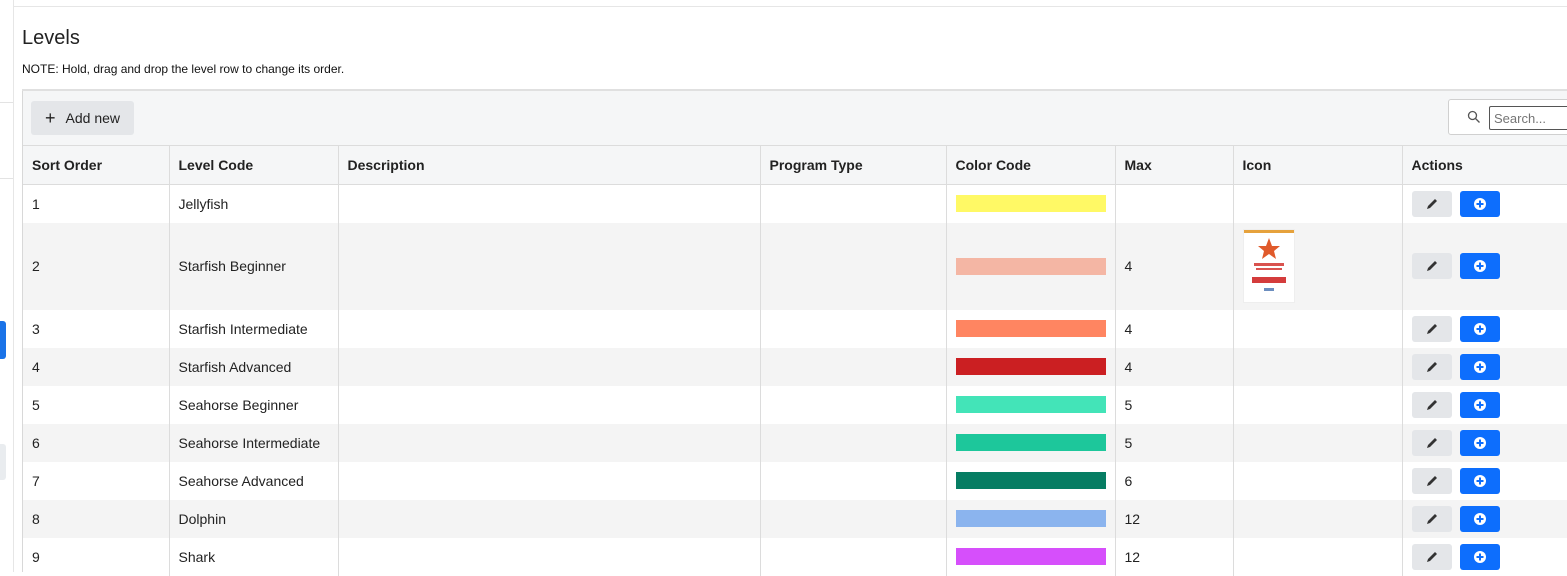 The width and height of the screenshot is (1567, 576). What do you see at coordinates (96, 480) in the screenshot?
I see `sort-order-cell: 7` at bounding box center [96, 480].